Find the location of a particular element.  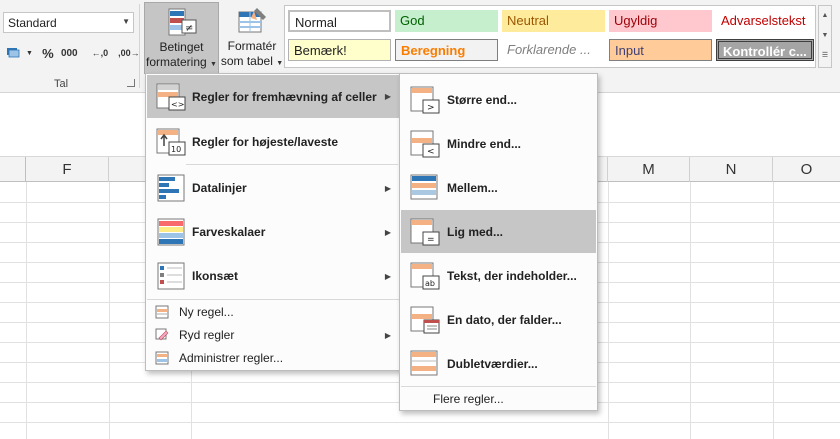

style-normal: Normal is located at coordinates (339, 21).